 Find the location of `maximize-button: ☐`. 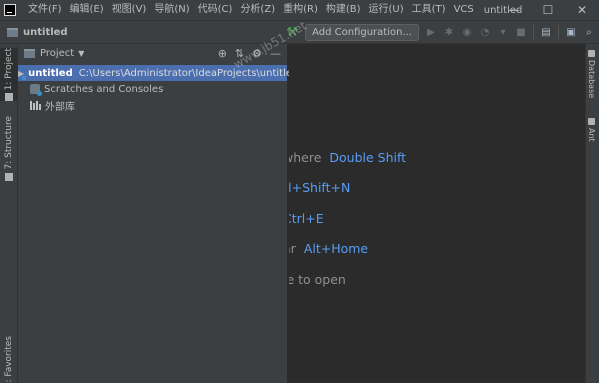

maximize-button: ☐ is located at coordinates (548, 10).